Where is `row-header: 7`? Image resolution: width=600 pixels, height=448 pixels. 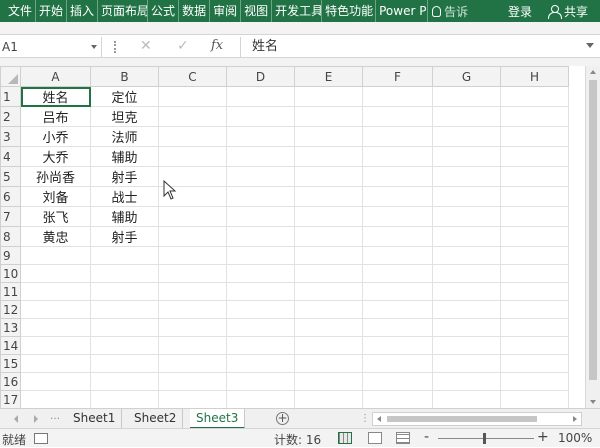 row-header: 7 is located at coordinates (10, 216).